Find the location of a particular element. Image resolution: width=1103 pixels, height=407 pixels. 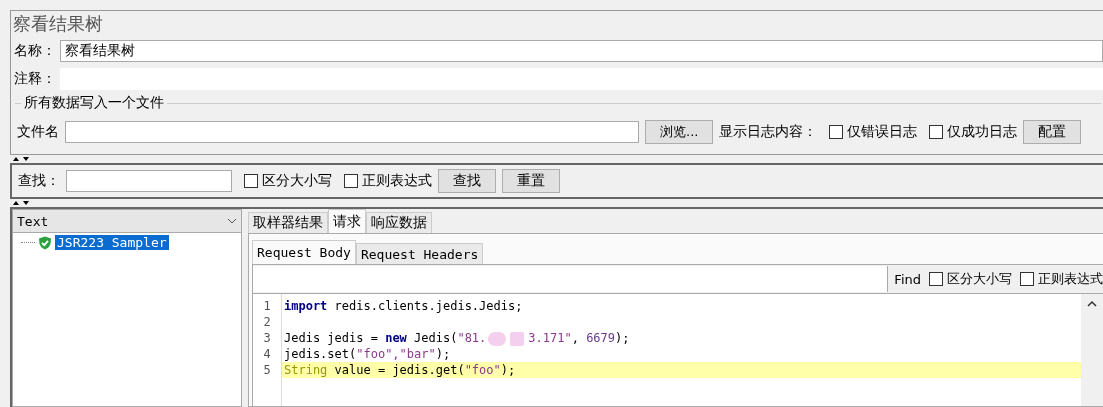

line-number: 3 is located at coordinates (267, 338).